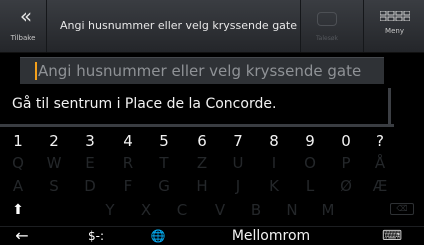 The image size is (424, 245). What do you see at coordinates (402, 209) in the screenshot?
I see `backspace-icon: ⌫` at bounding box center [402, 209].